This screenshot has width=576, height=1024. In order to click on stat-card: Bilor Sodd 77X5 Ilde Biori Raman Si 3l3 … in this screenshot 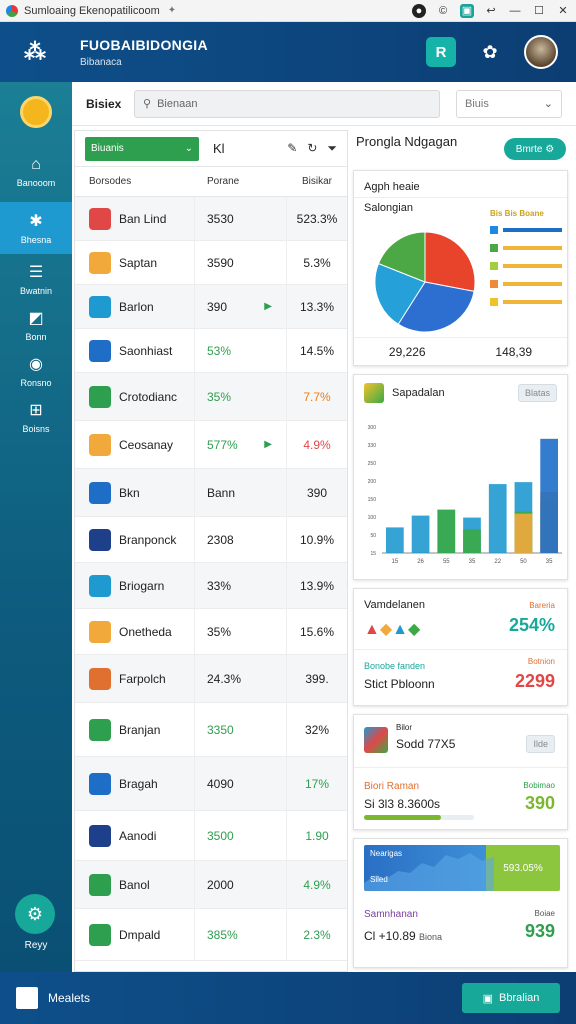, I will do `click(460, 772)`.